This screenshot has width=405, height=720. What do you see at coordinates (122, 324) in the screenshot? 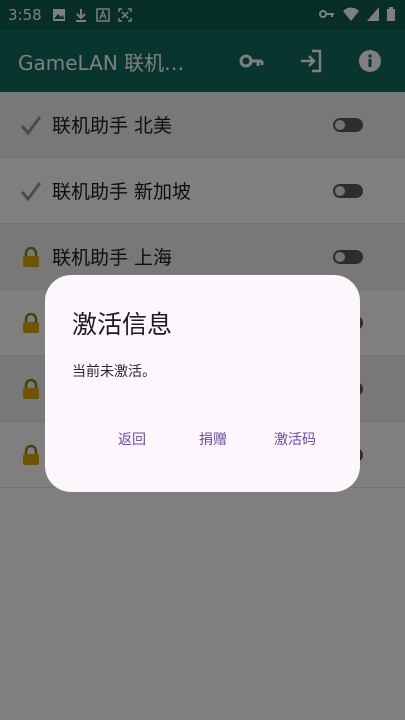
I see `dialog-title: 激活信息` at bounding box center [122, 324].